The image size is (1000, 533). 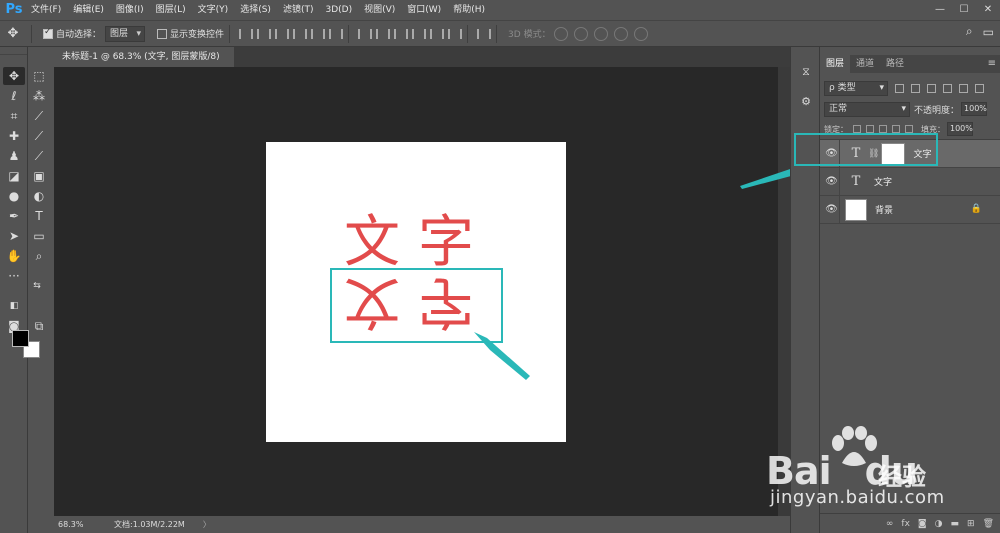 I want to click on zoom-tool-icon: ⌕, so click(x=39, y=256).